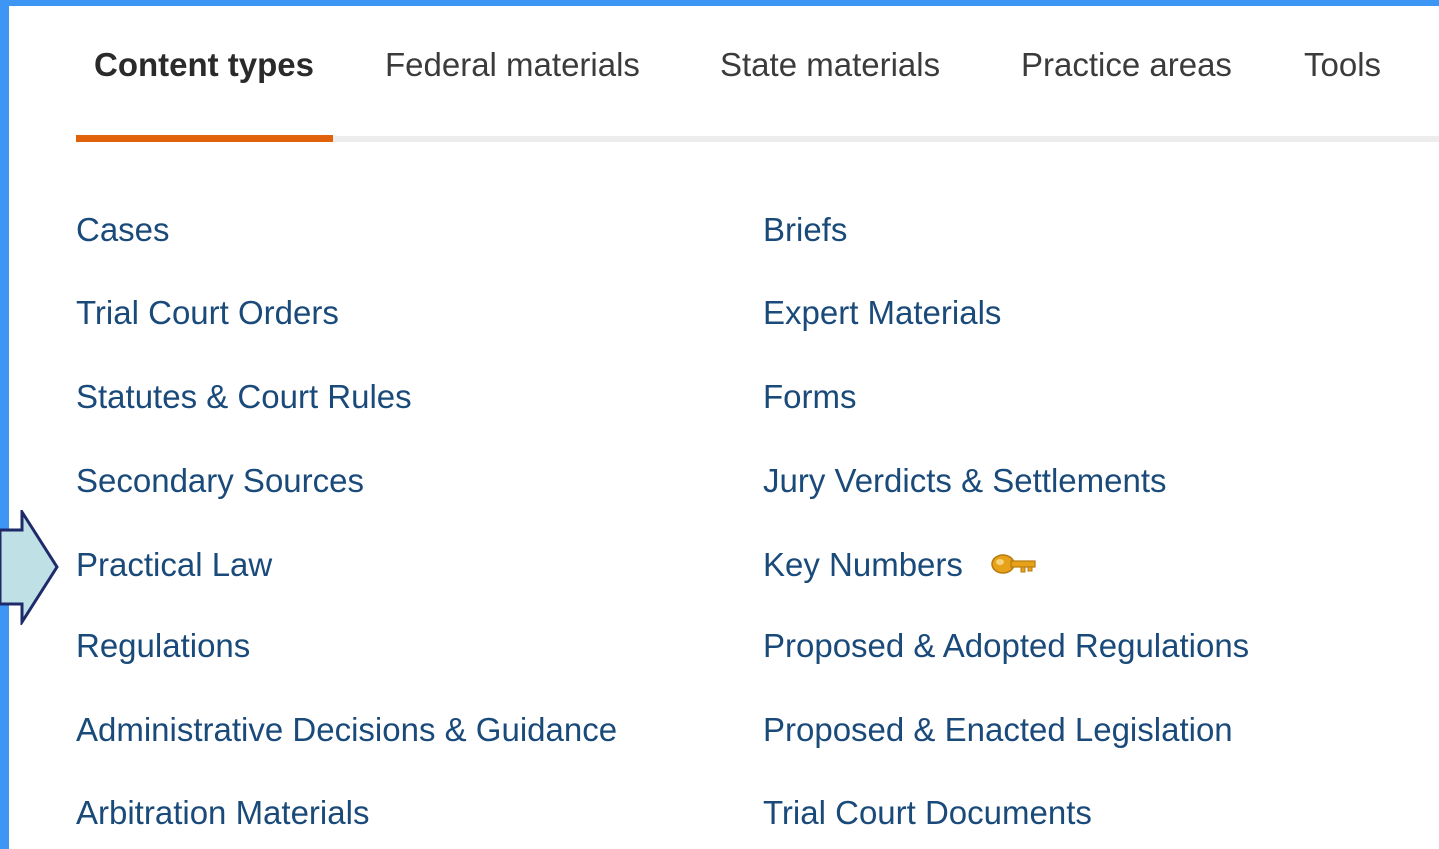  Describe the element at coordinates (207, 312) in the screenshot. I see `link-trial-court-orders: Trial Court Orders` at that location.